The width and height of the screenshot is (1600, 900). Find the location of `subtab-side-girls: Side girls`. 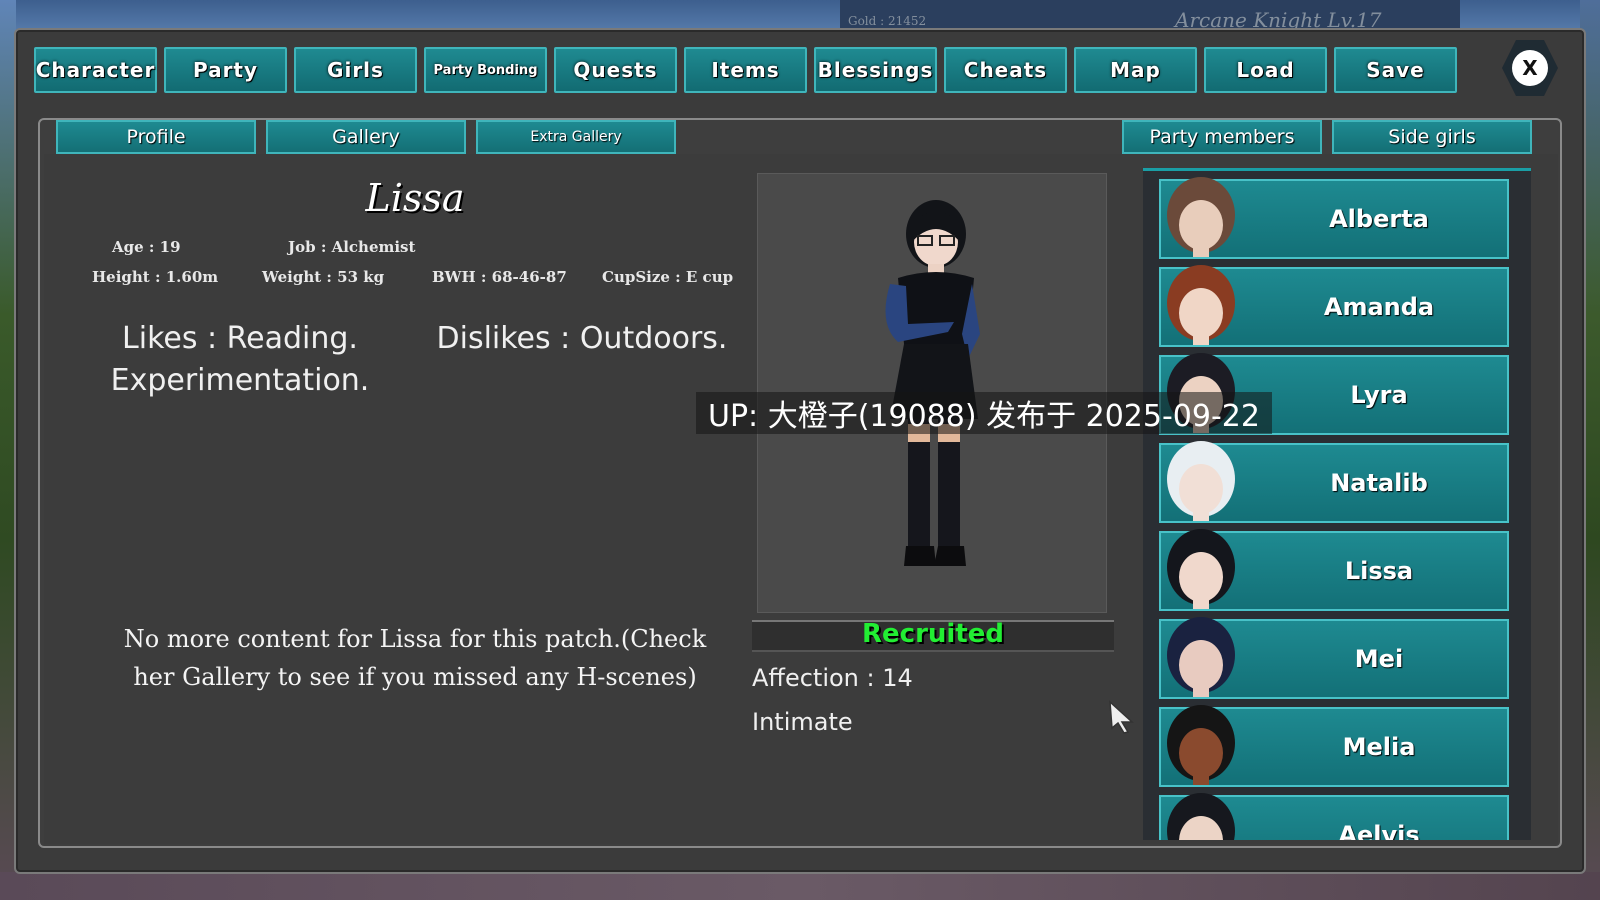

subtab-side-girls: Side girls is located at coordinates (1432, 137).